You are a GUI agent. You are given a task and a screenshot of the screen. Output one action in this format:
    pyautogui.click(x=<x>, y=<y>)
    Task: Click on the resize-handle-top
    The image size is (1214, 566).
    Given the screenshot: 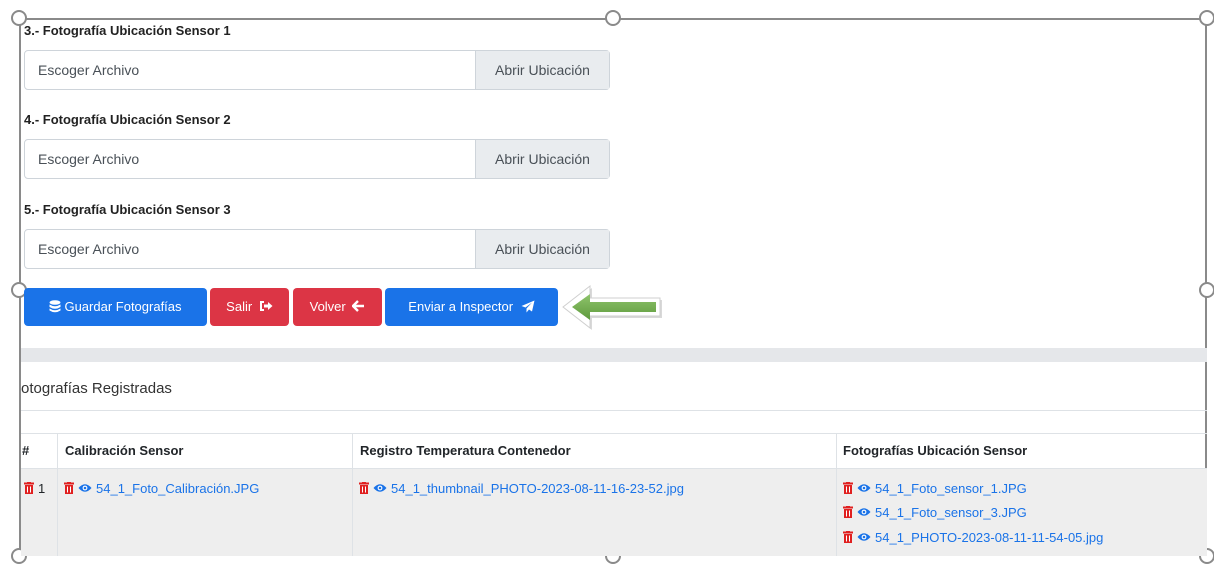 What is the action you would take?
    pyautogui.click(x=613, y=18)
    